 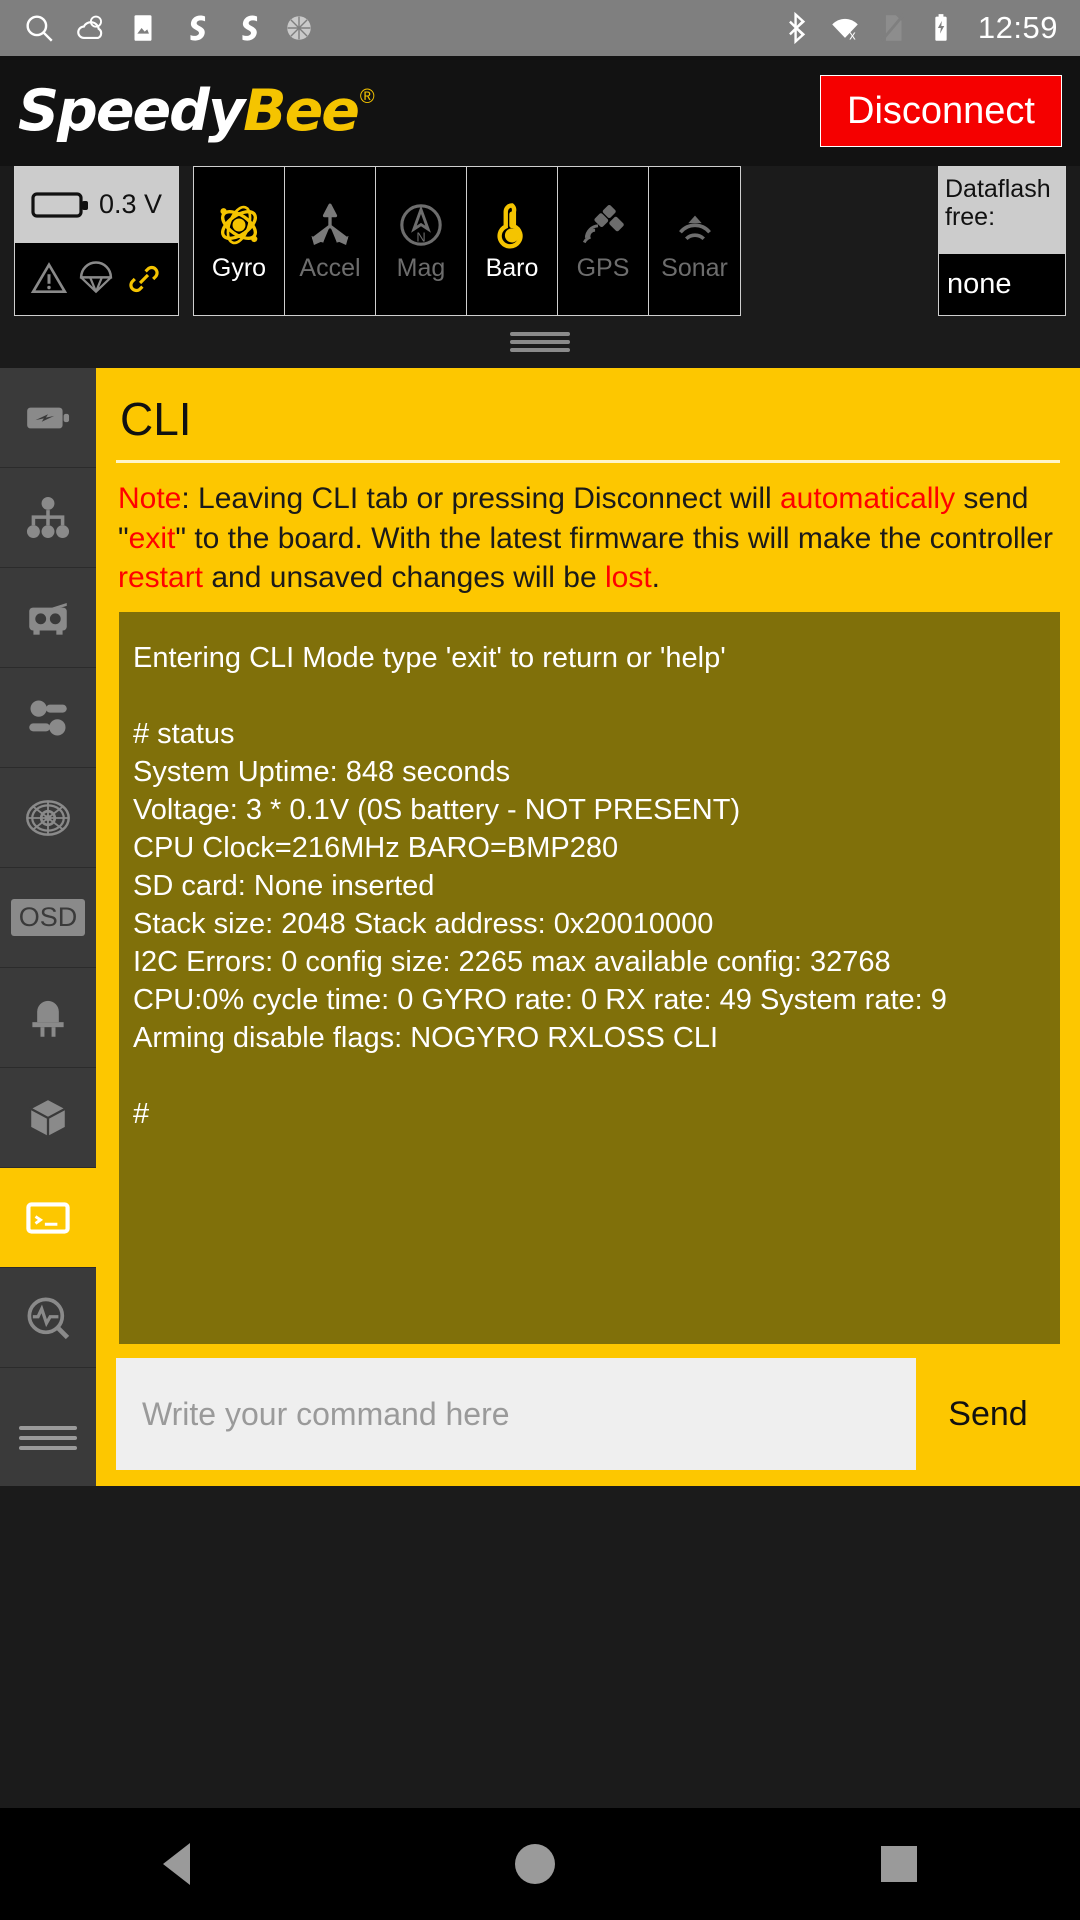 What do you see at coordinates (90, 27) in the screenshot?
I see `weather-icon` at bounding box center [90, 27].